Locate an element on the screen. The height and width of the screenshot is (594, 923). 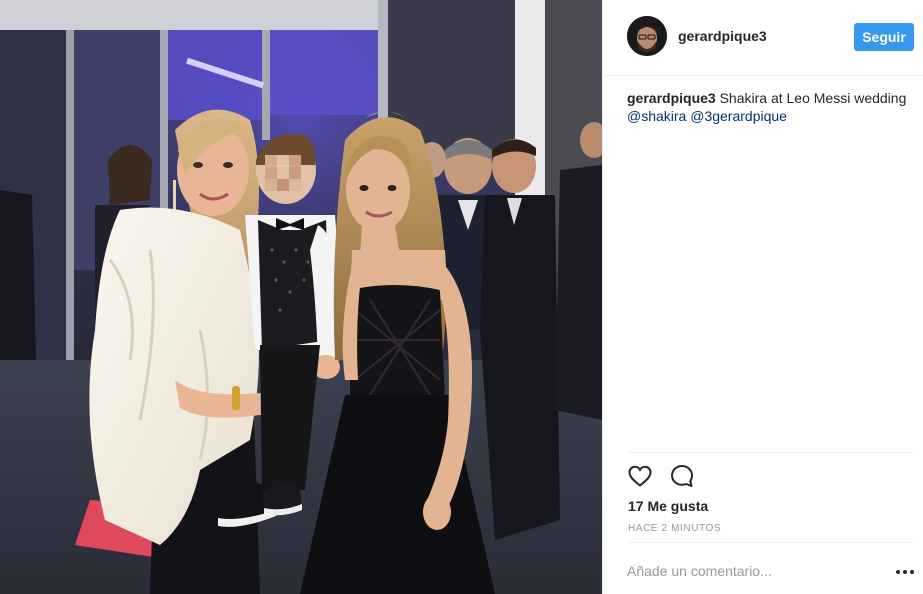
comment-input is located at coordinates (754, 571).